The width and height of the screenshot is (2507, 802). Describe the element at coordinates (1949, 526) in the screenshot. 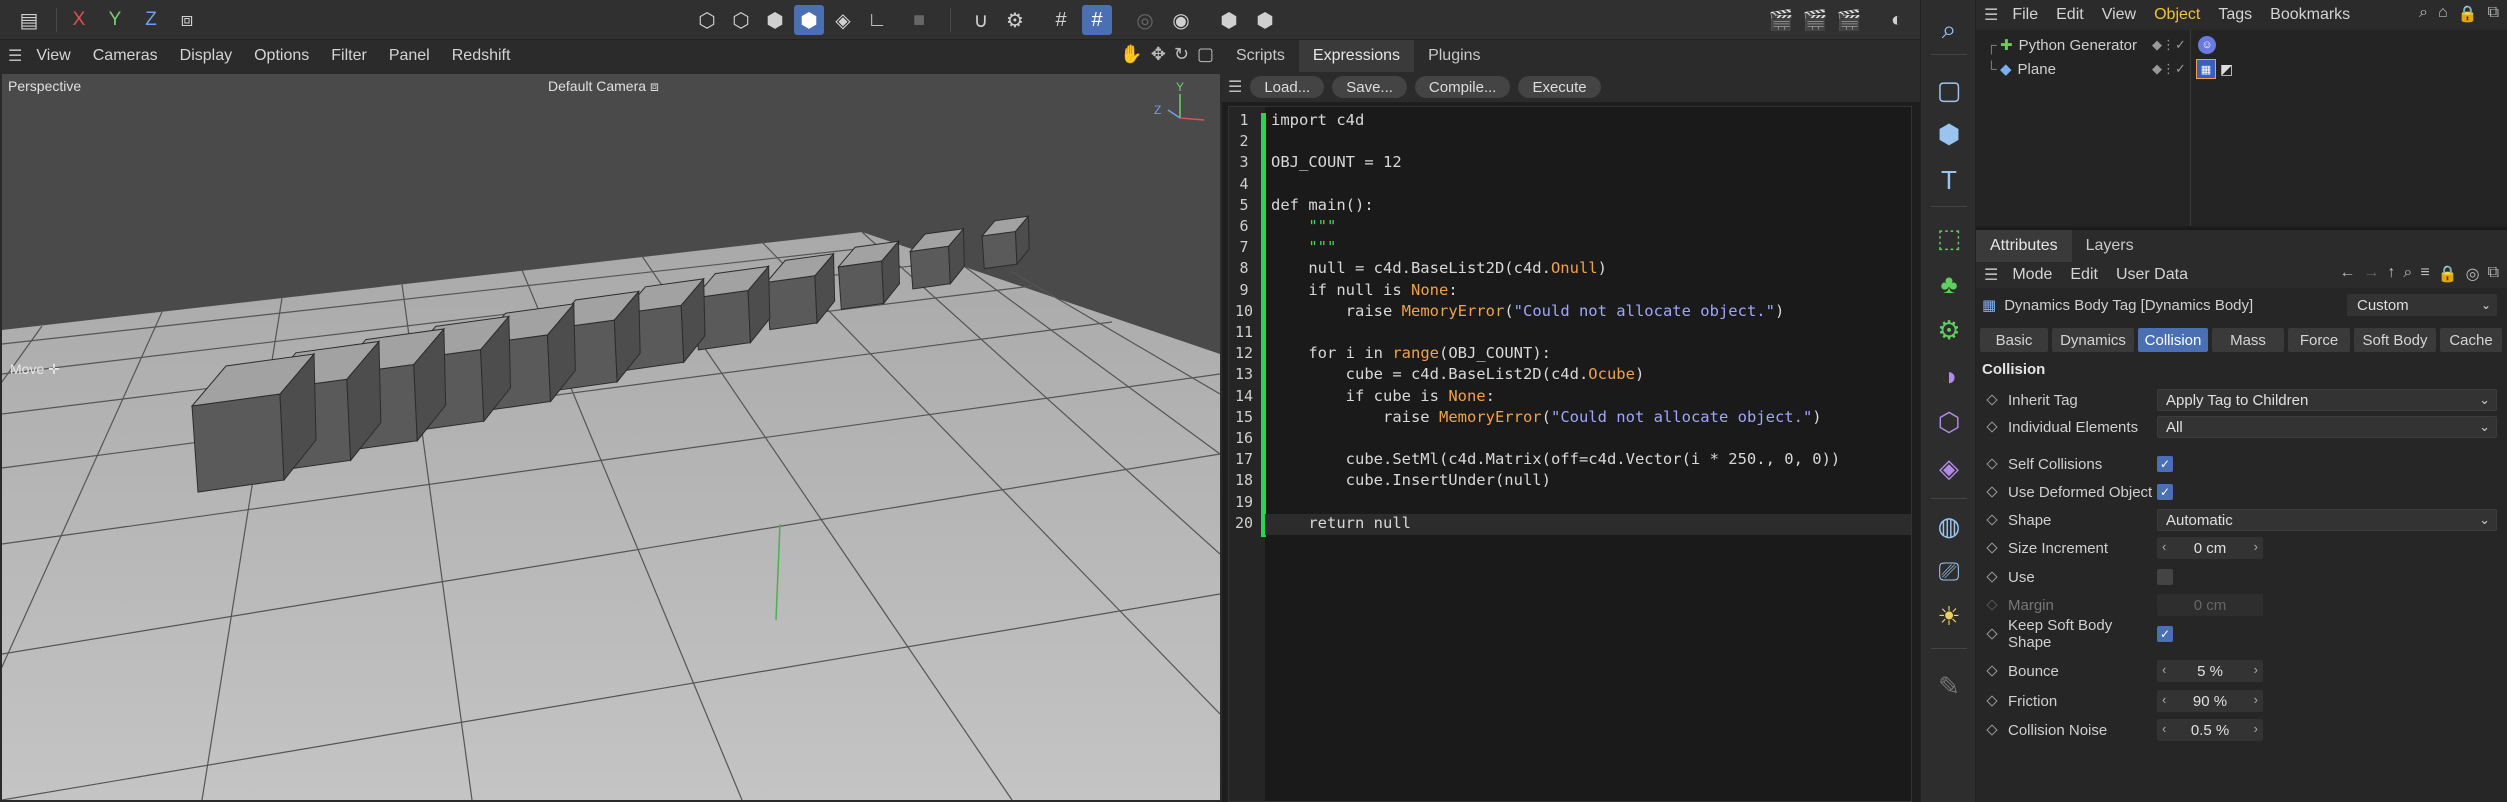

I see `environment-icon: ◍` at that location.